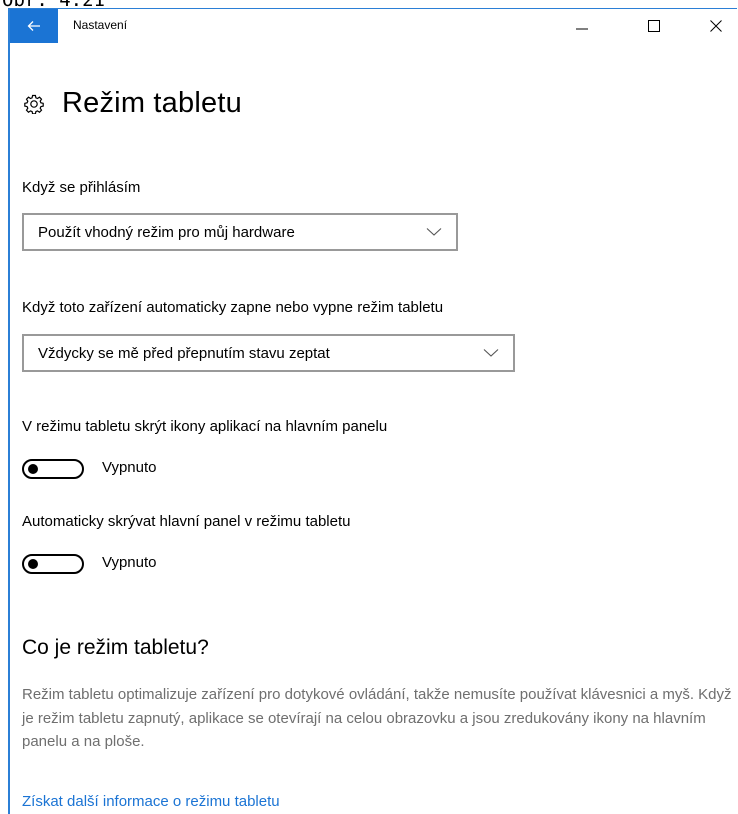 The image size is (738, 814). Describe the element at coordinates (373, 26) in the screenshot. I see `title-bar: Nastavení` at that location.